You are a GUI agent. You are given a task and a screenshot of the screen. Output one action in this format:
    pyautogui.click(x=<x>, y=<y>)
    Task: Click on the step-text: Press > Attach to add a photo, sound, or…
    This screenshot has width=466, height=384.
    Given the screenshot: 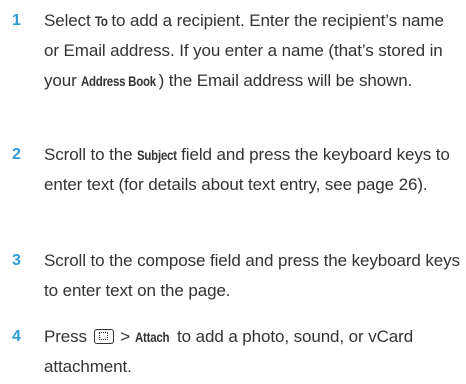 What is the action you would take?
    pyautogui.click(x=252, y=352)
    